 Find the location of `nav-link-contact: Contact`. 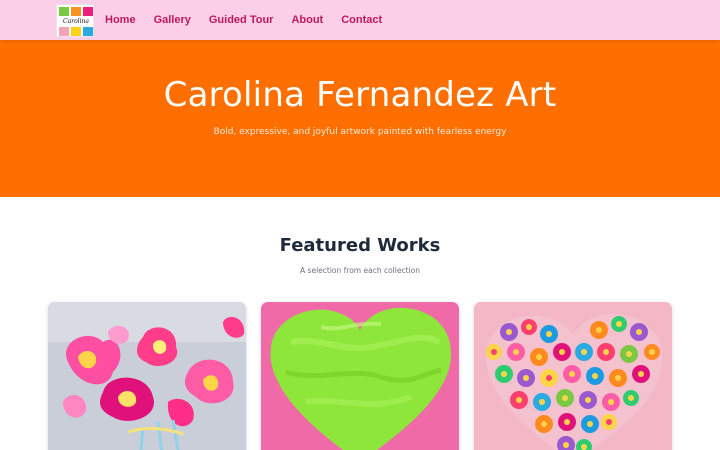

nav-link-contact: Contact is located at coordinates (361, 20).